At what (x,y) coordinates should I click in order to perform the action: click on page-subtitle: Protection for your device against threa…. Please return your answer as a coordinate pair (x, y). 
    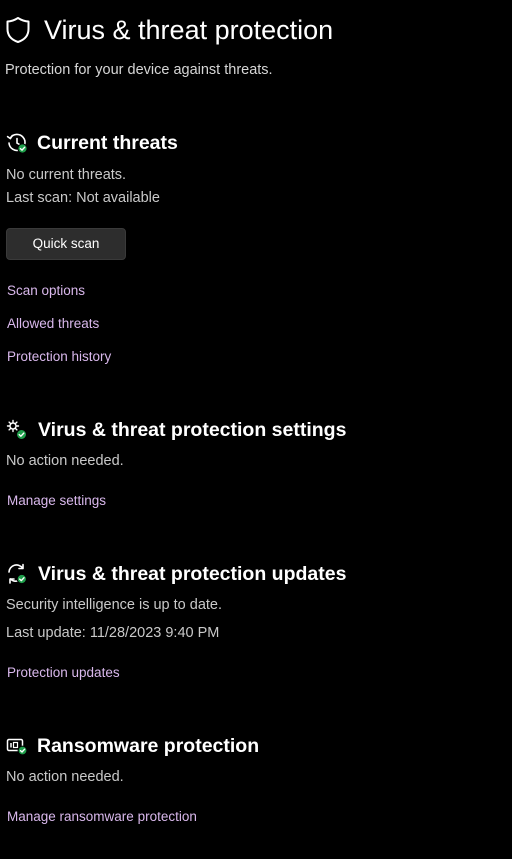
    Looking at the image, I should click on (139, 70).